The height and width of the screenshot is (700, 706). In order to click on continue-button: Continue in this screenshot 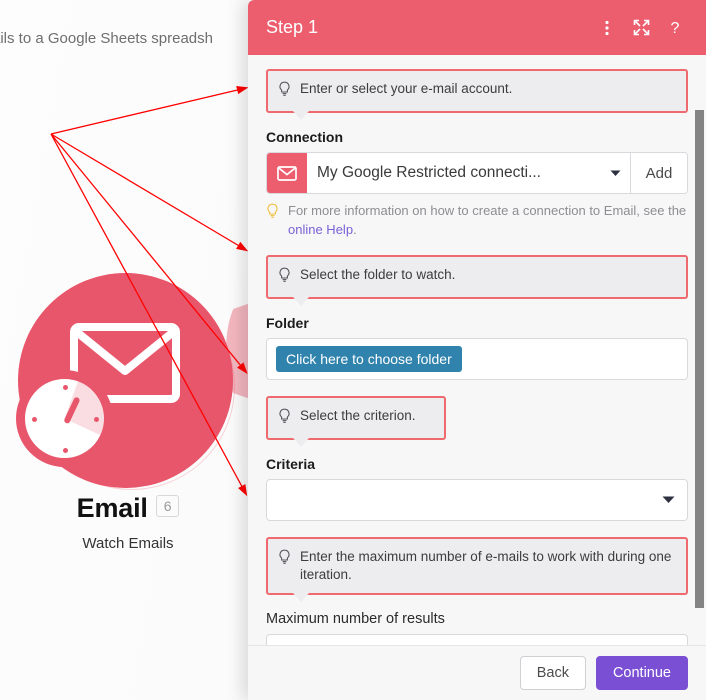, I will do `click(641, 673)`.